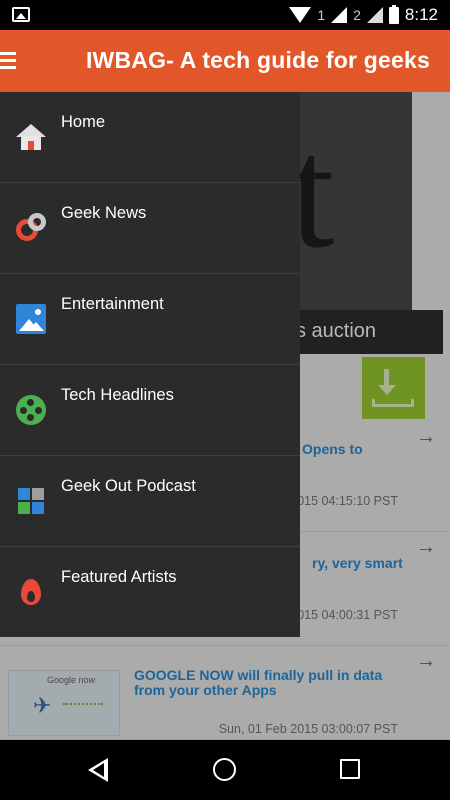 This screenshot has width=450, height=800. What do you see at coordinates (31, 228) in the screenshot?
I see `geek-news-icon` at bounding box center [31, 228].